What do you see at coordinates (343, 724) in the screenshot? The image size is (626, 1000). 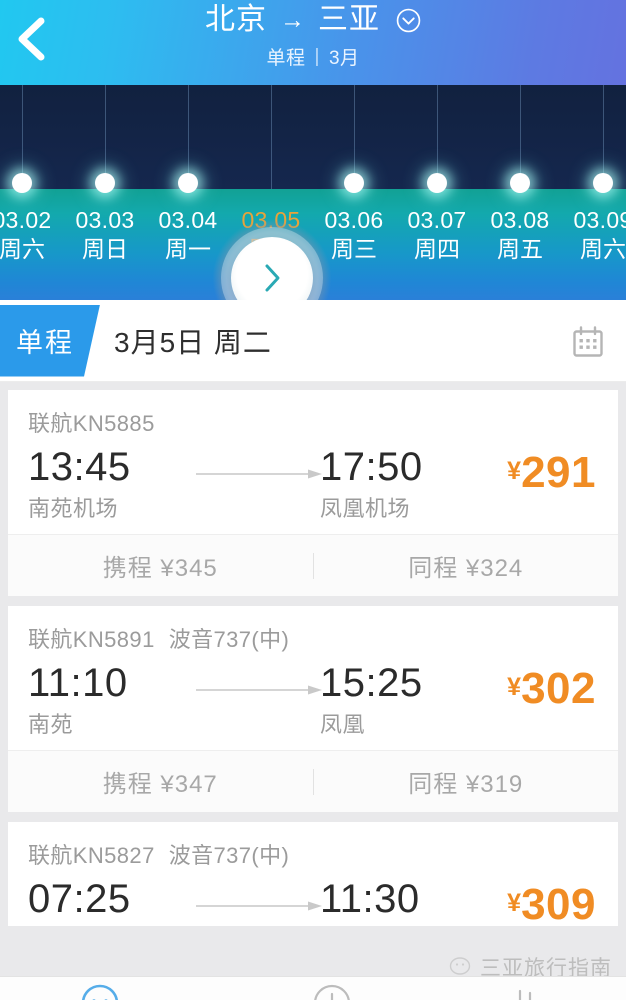 I see `arrival-airport: 凤凰` at bounding box center [343, 724].